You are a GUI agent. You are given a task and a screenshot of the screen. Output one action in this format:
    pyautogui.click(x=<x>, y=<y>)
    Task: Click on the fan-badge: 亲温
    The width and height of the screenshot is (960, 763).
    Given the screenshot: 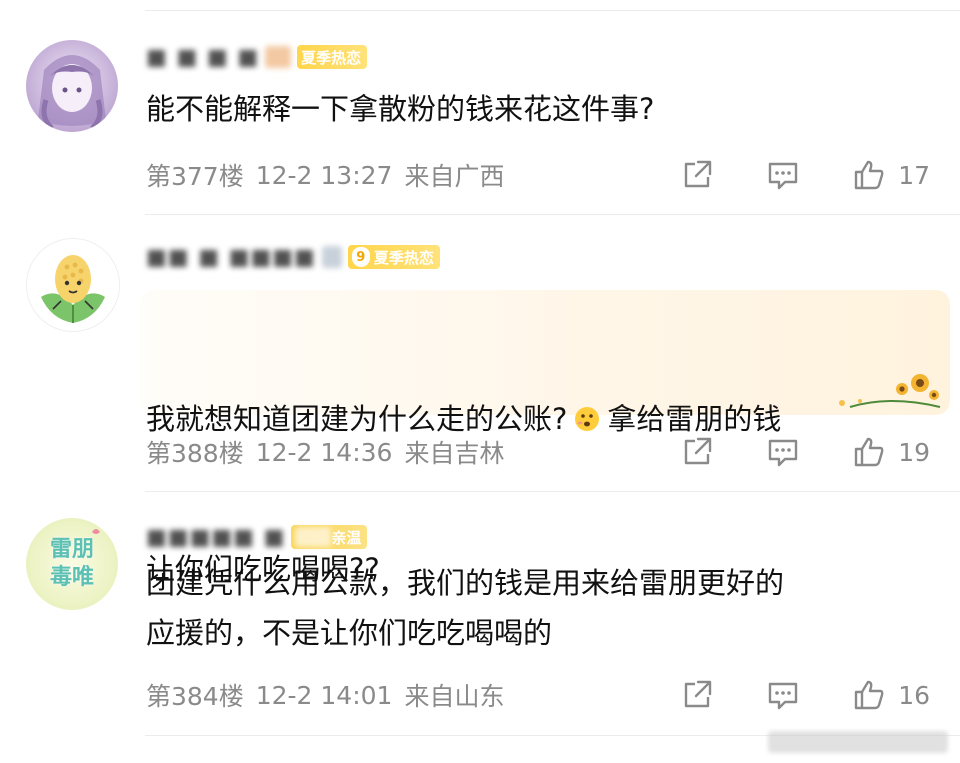 What is the action you would take?
    pyautogui.click(x=329, y=537)
    